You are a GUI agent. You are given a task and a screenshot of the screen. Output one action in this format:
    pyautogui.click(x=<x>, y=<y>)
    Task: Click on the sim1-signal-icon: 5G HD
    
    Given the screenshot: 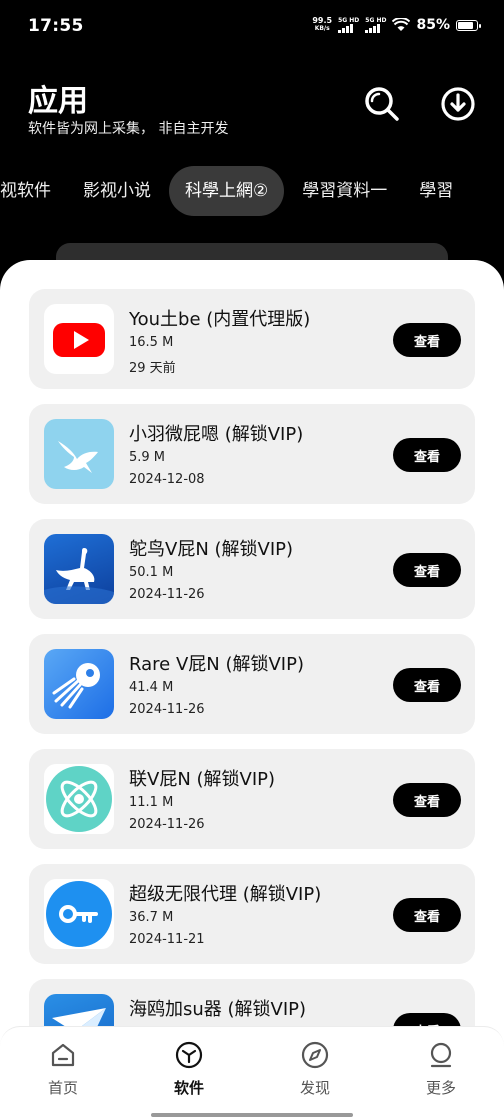 What is the action you would take?
    pyautogui.click(x=348, y=25)
    